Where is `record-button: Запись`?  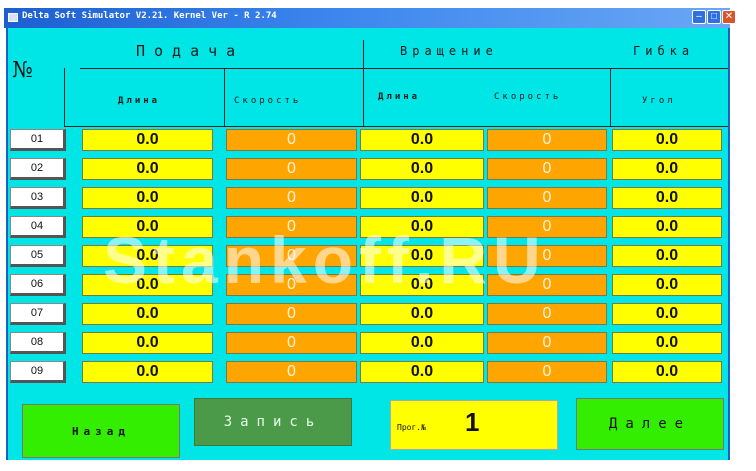 record-button: Запись is located at coordinates (273, 422).